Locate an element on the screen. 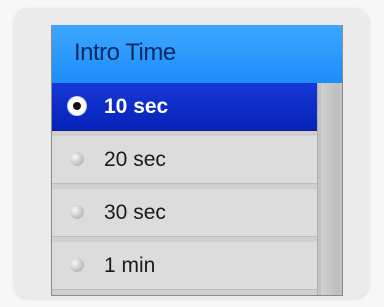 Image resolution: width=384 pixels, height=307 pixels. option-30-sec: 30 sec is located at coordinates (184, 213).